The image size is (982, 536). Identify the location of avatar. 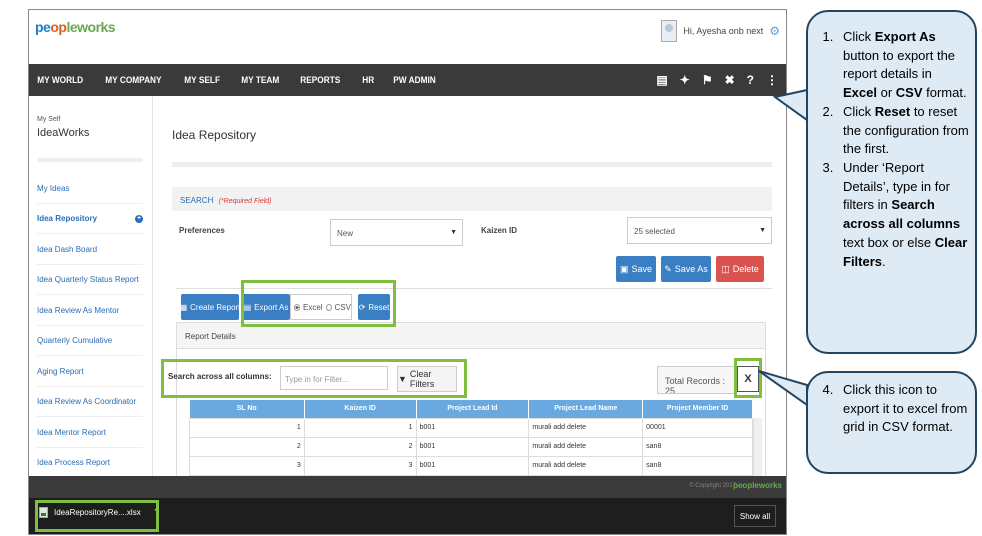
(669, 31).